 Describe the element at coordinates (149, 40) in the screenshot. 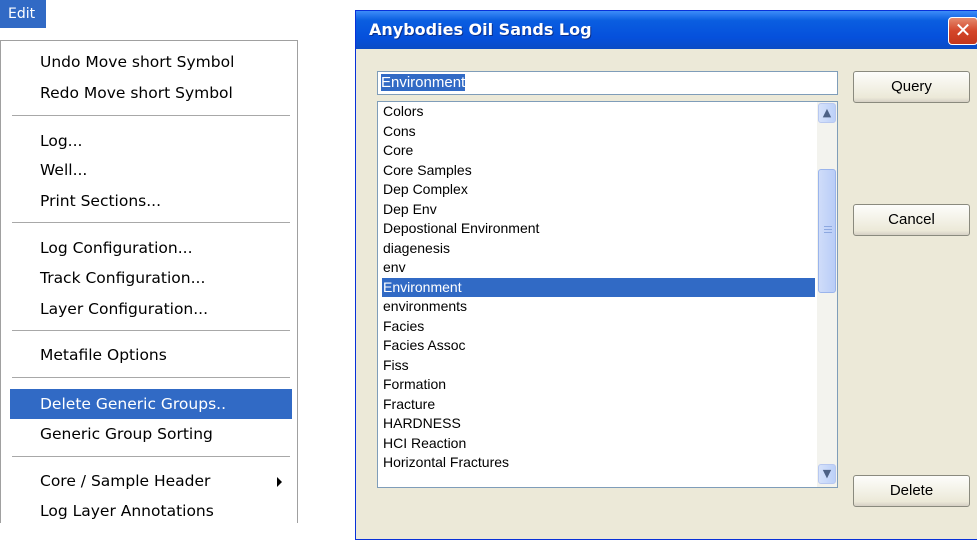

I see `menu-border` at that location.